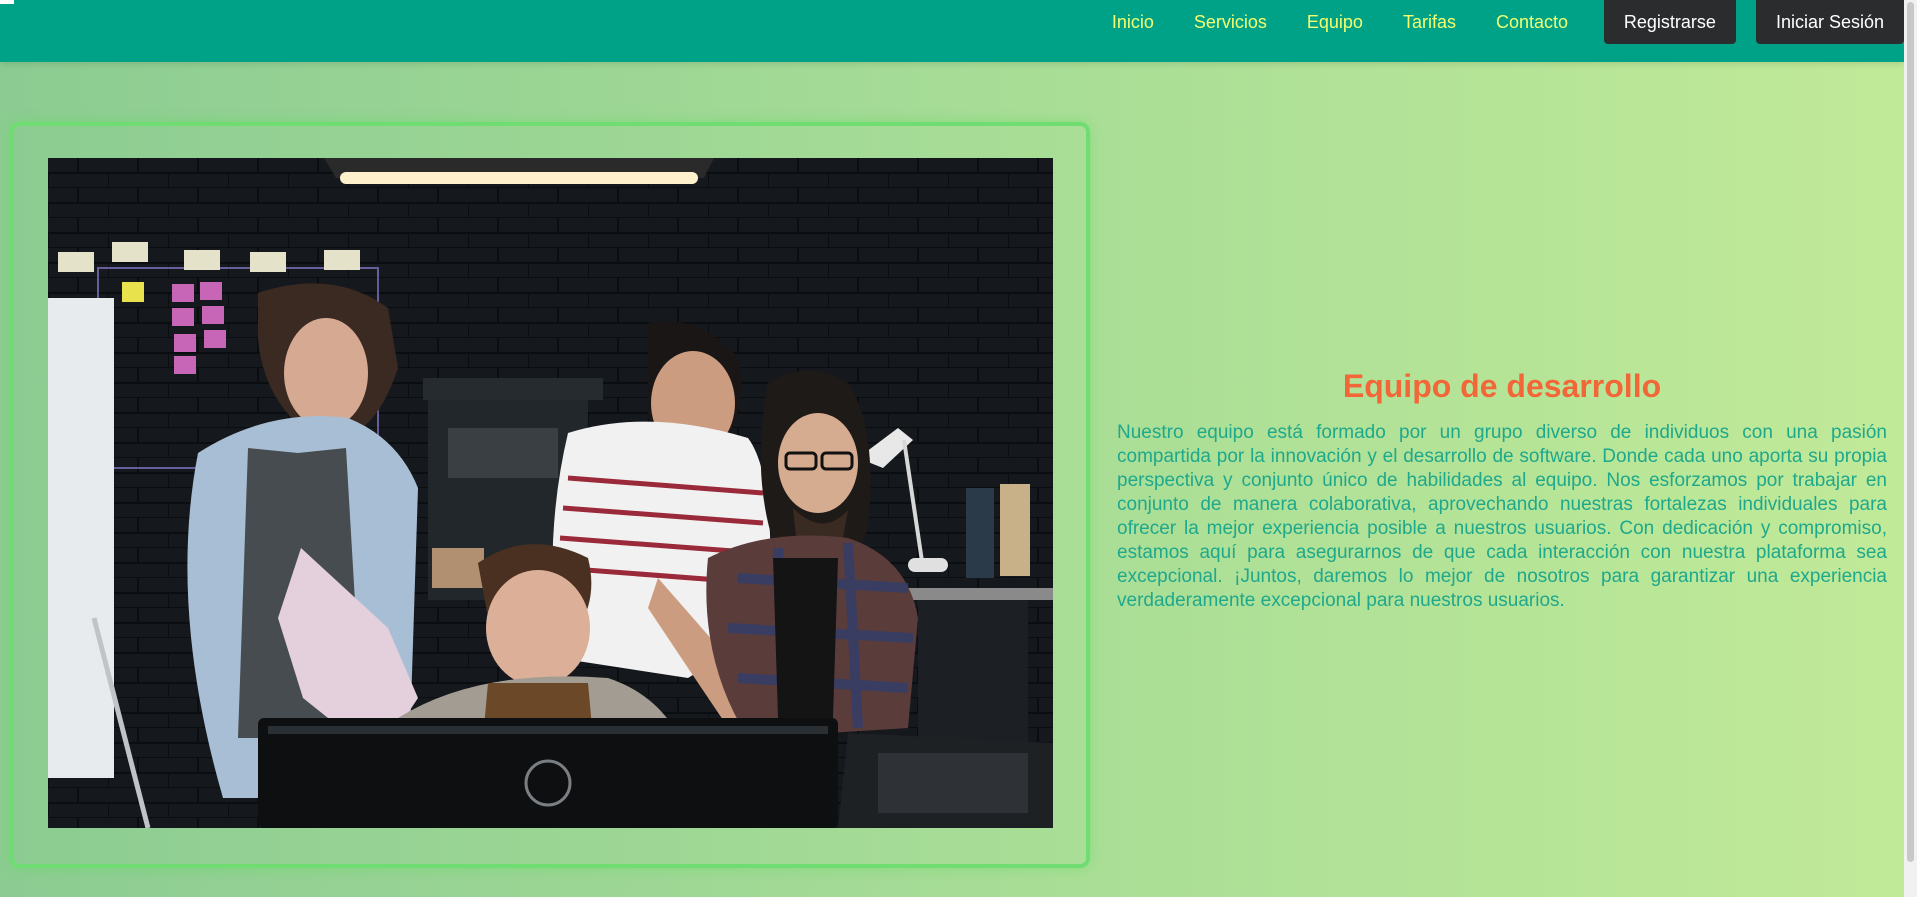 This screenshot has width=1917, height=897. What do you see at coordinates (1910, 432) in the screenshot?
I see `scrollbar-thumb` at bounding box center [1910, 432].